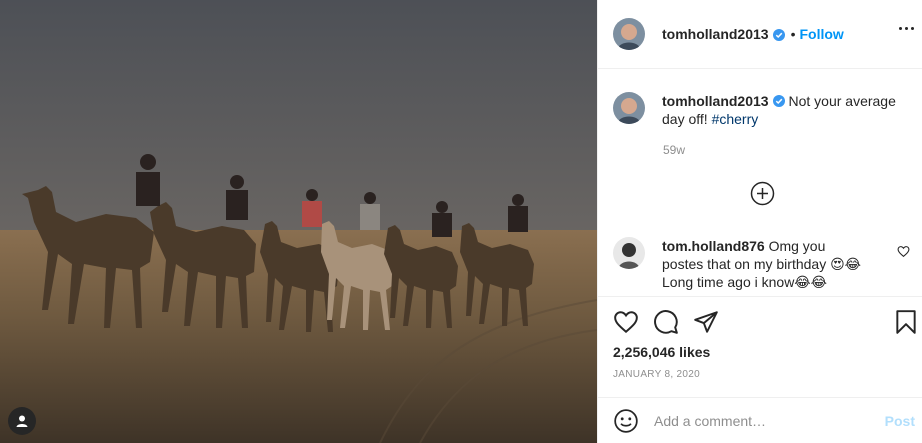  Describe the element at coordinates (715, 101) in the screenshot. I see `caption-username: tomholland2013` at that location.